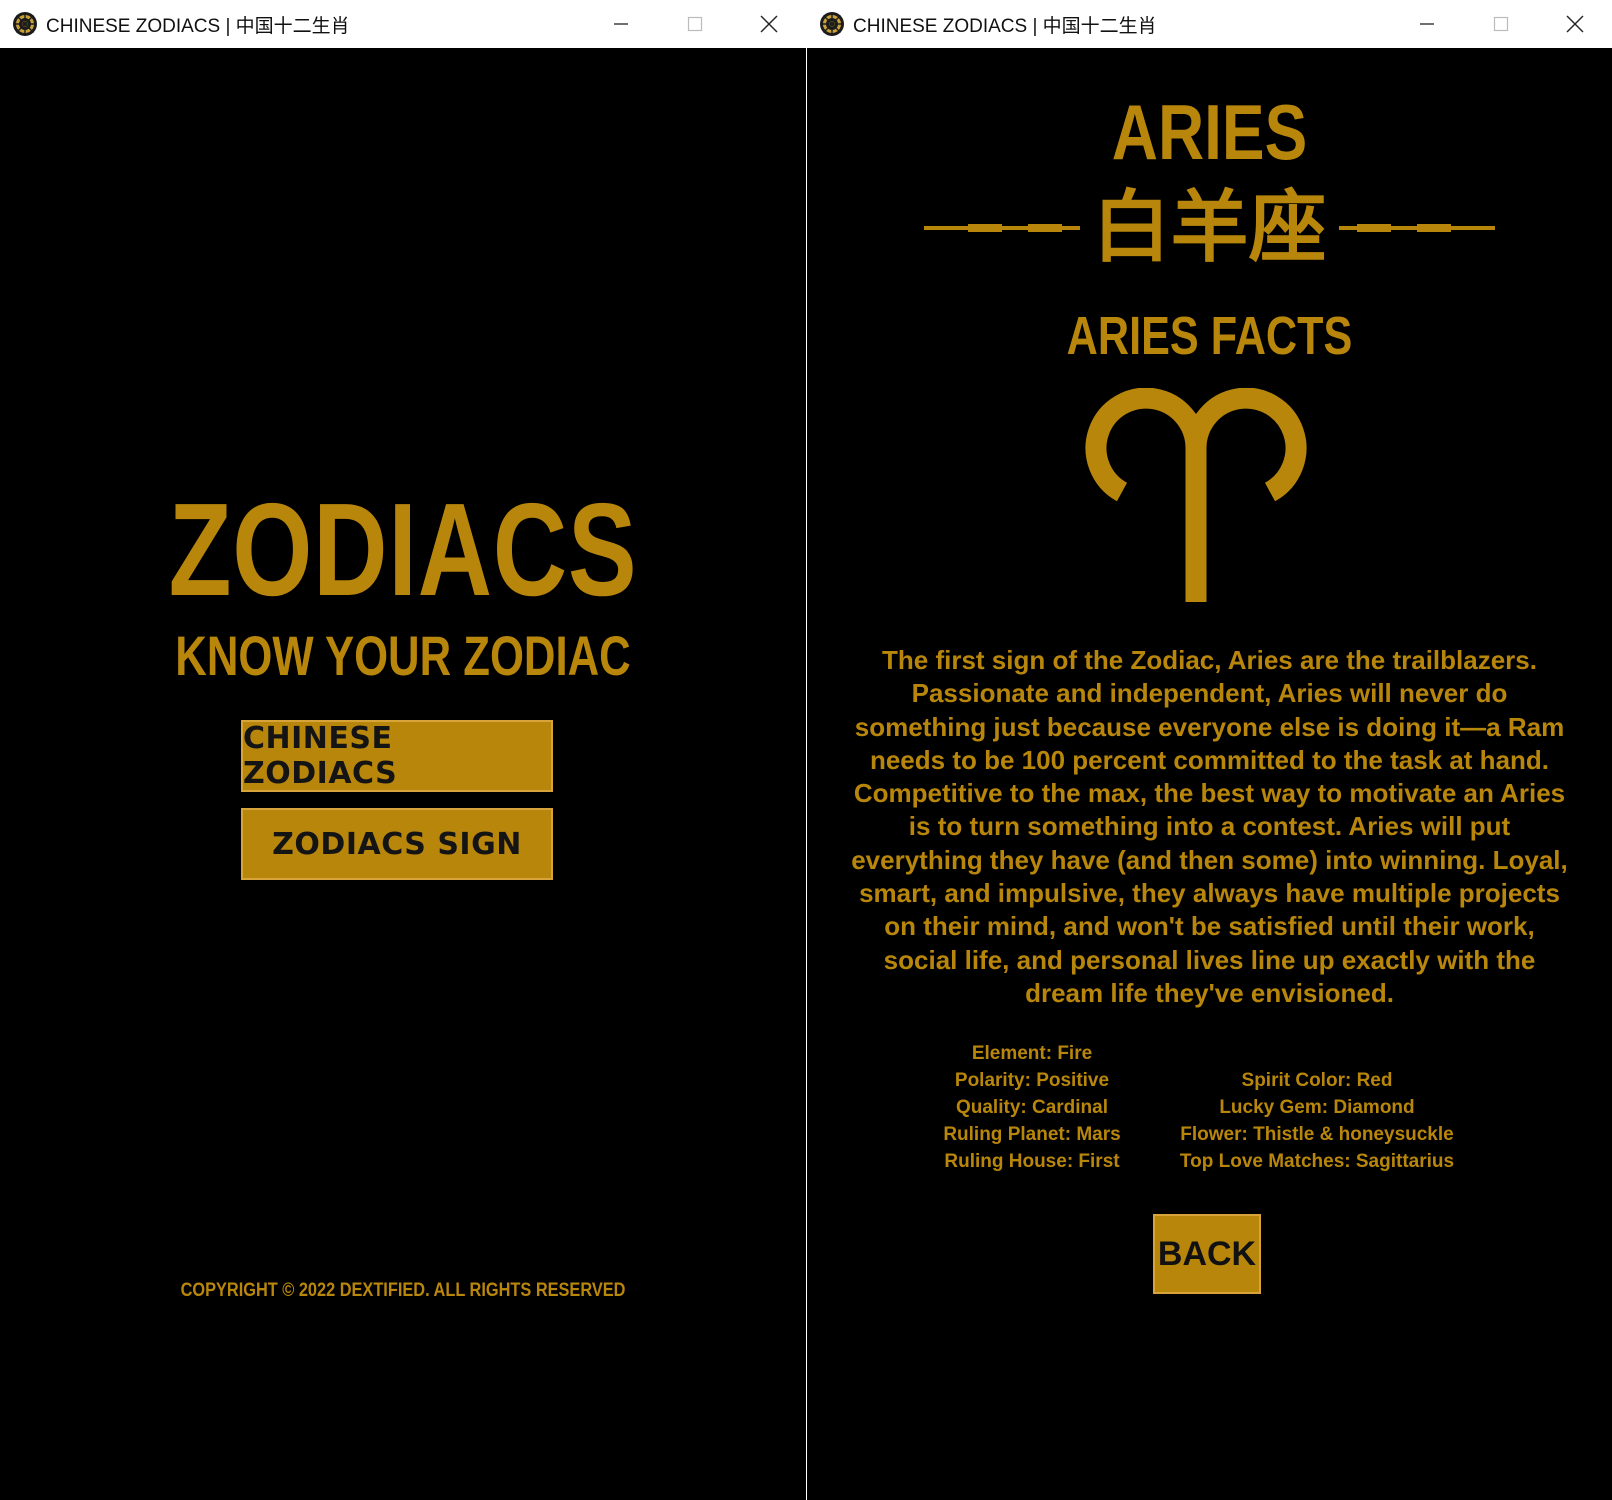 Image resolution: width=1612 pixels, height=1500 pixels. Describe the element at coordinates (1032, 1134) in the screenshot. I see `fact-ruling-planet: Ruling Planet: Mars` at that location.